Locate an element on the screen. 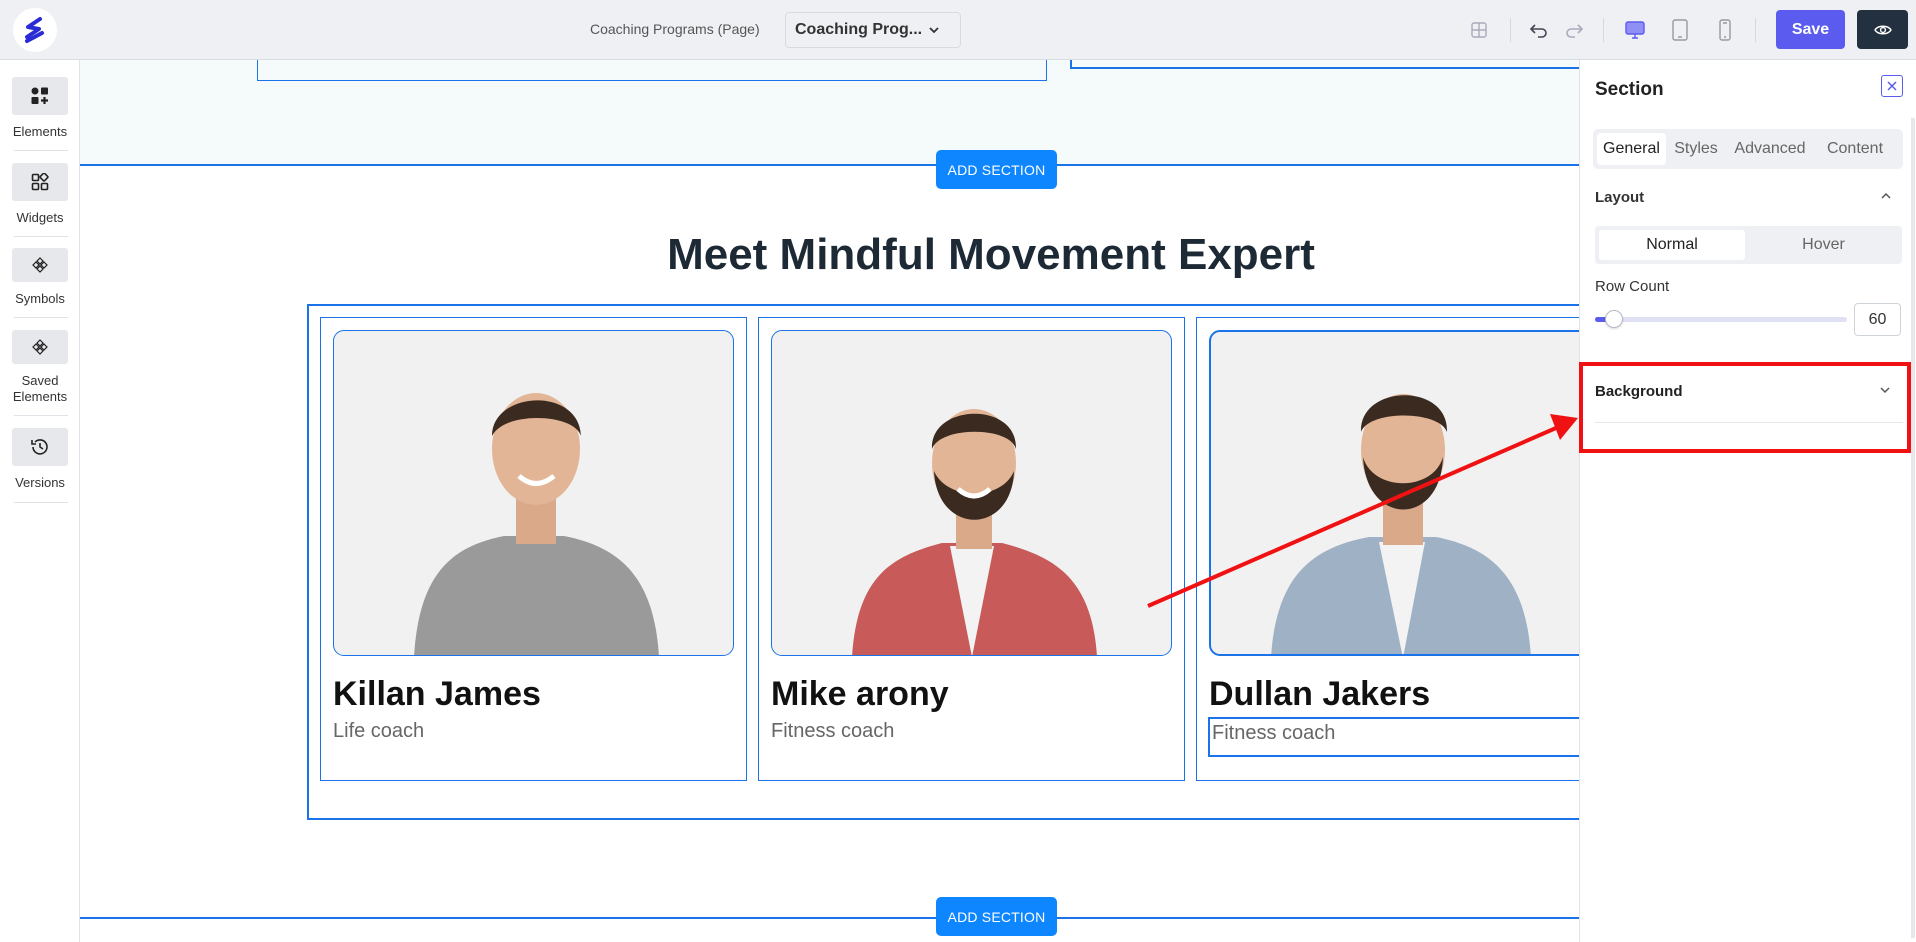  sidebar-item-elements: Elements is located at coordinates (40, 108).